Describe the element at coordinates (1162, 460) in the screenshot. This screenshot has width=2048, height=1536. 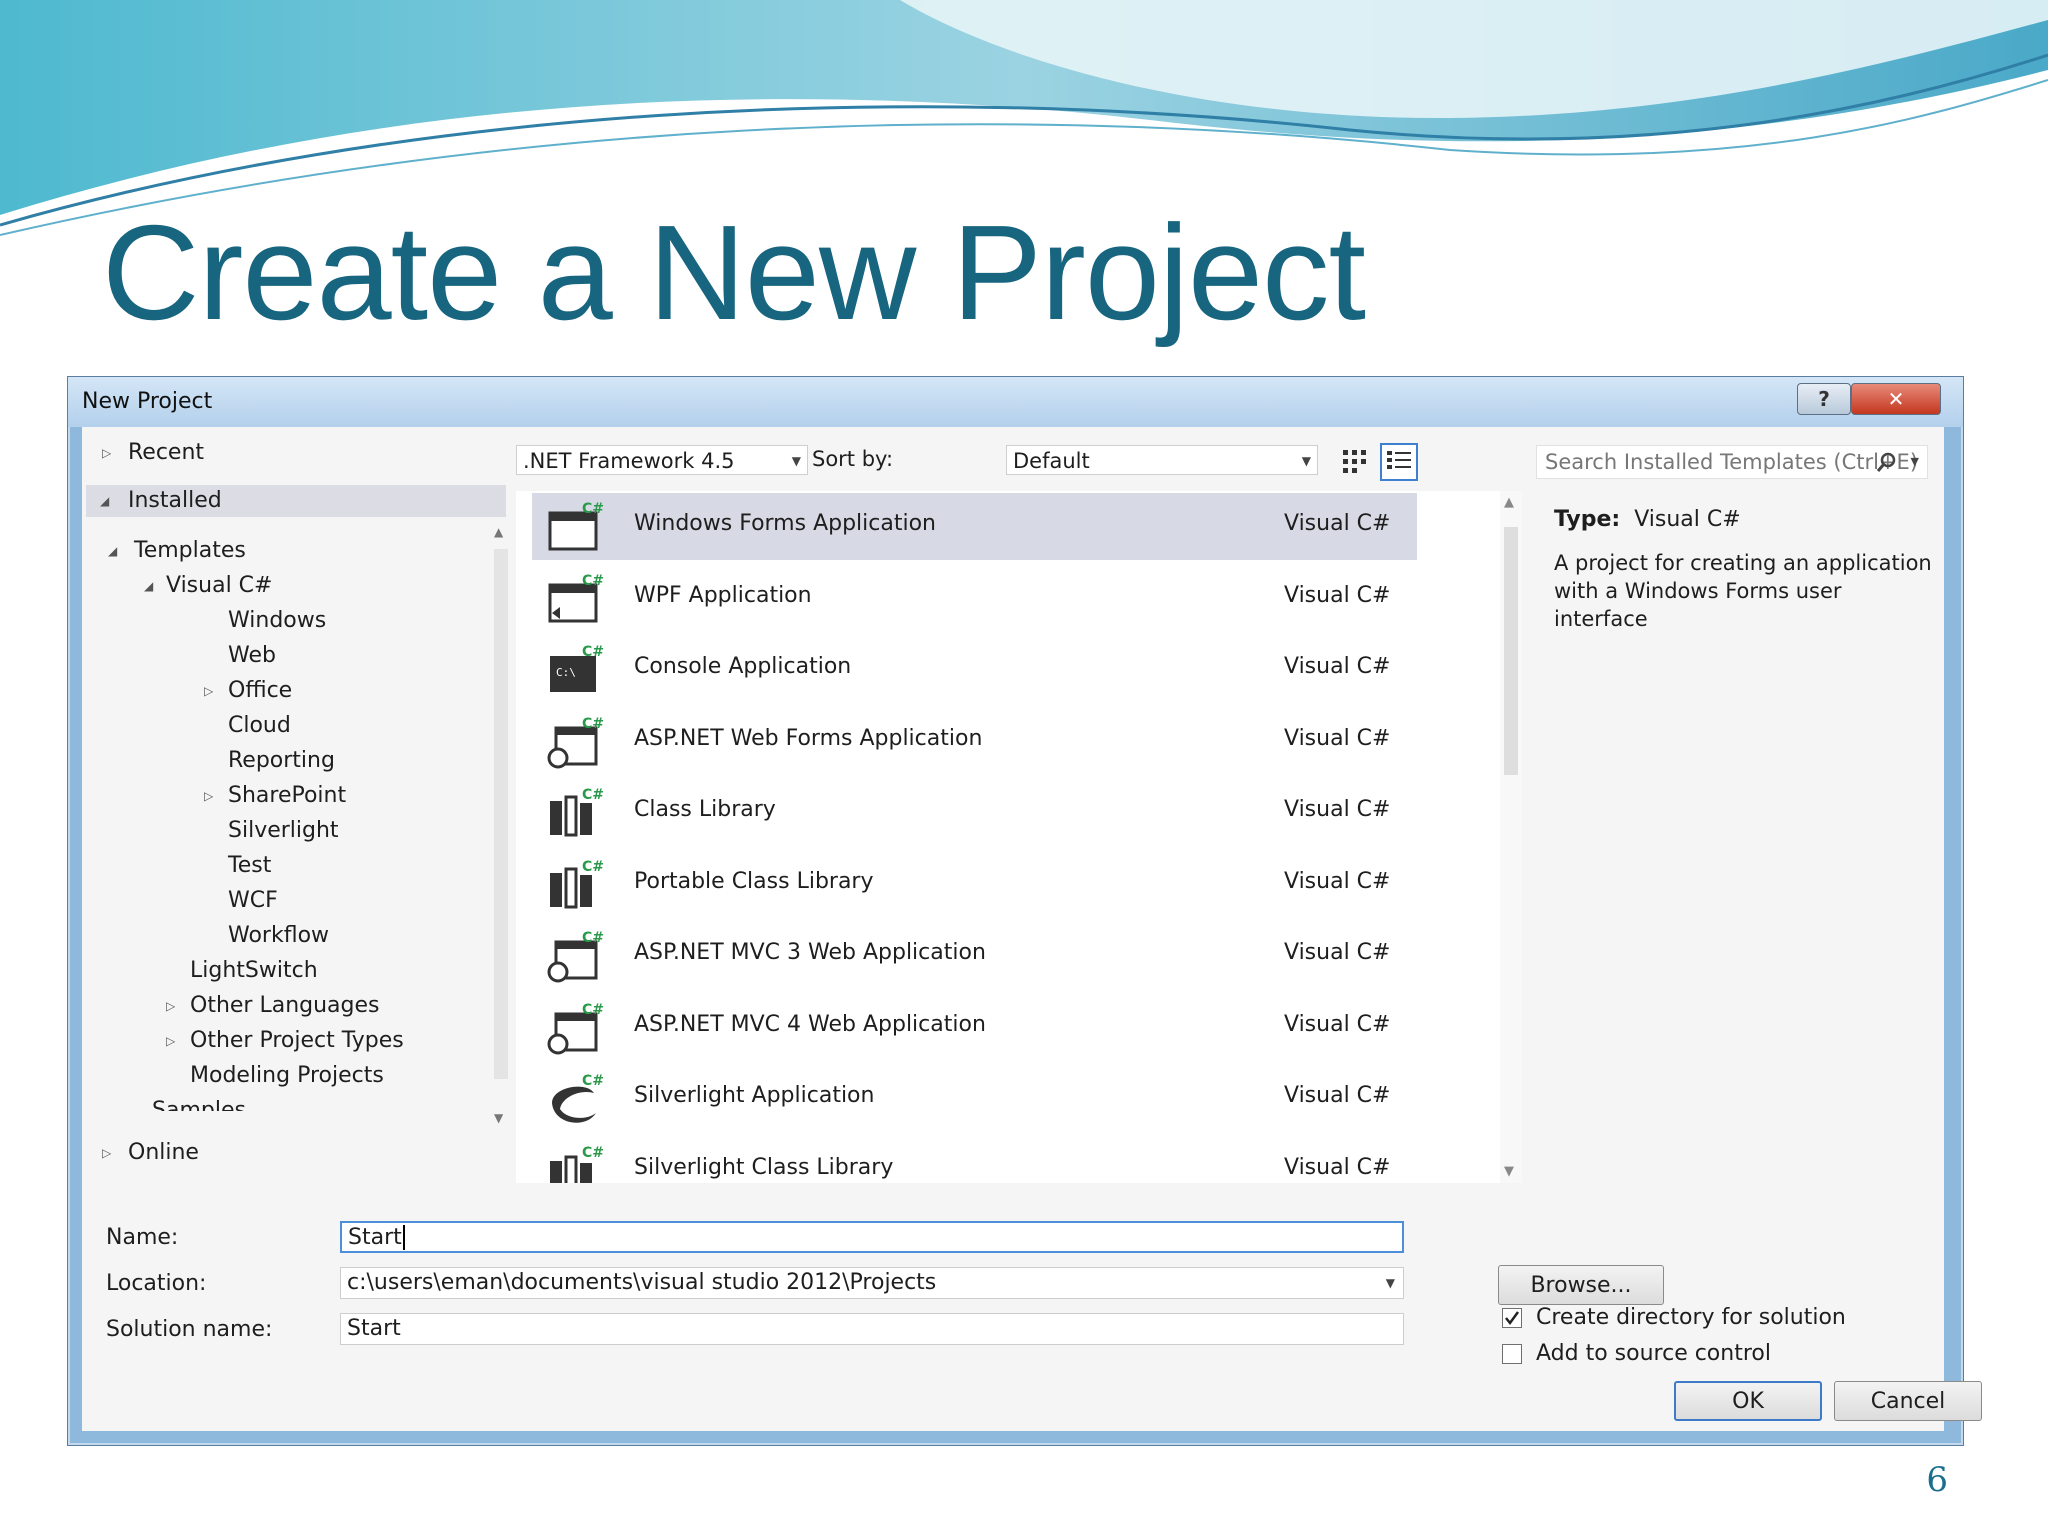
I see `sort-dropdown: Default ▼` at that location.